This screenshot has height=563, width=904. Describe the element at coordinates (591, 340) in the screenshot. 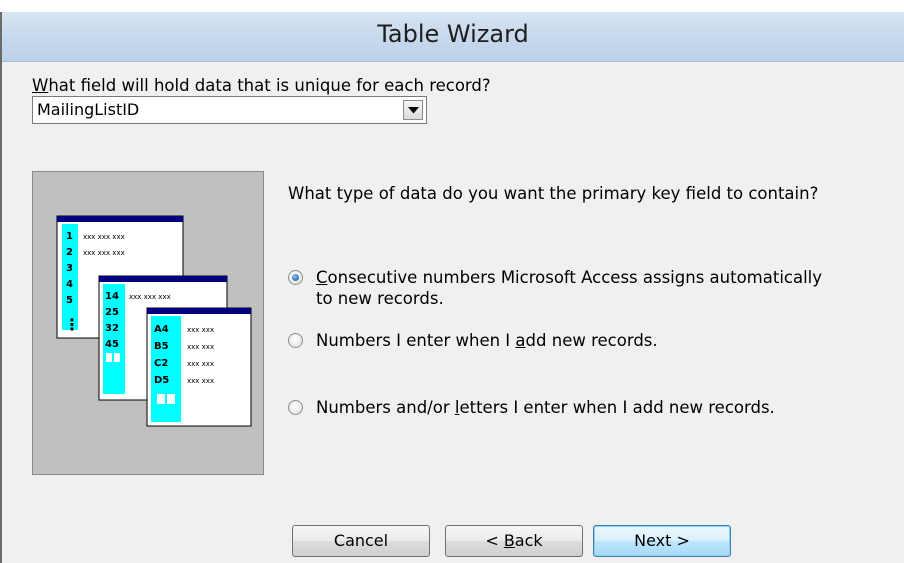

I see `option-2-rest: dd new records.` at that location.